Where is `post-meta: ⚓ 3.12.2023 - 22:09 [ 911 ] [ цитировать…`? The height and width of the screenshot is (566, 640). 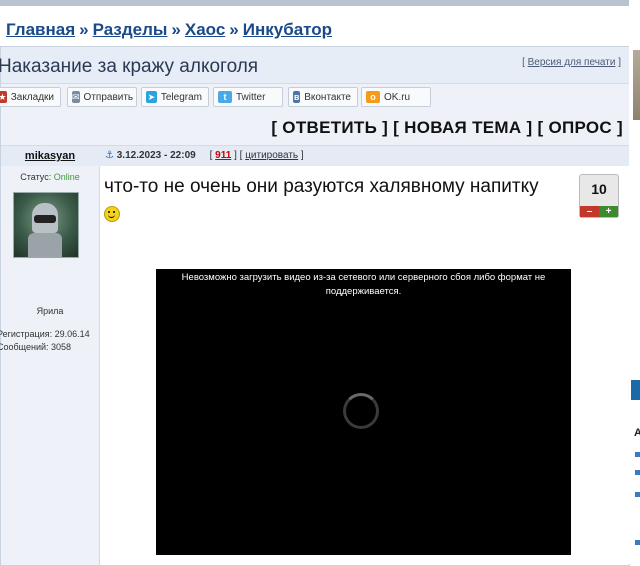 post-meta: ⚓ 3.12.2023 - 22:09 [ 911 ] [ цитировать… is located at coordinates (204, 155).